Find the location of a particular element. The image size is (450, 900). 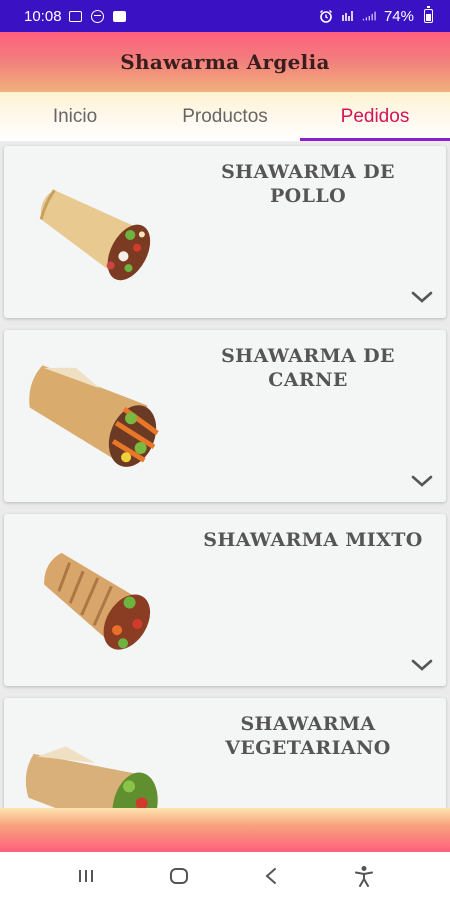

tab-pedidos: Pedidos is located at coordinates (375, 116).